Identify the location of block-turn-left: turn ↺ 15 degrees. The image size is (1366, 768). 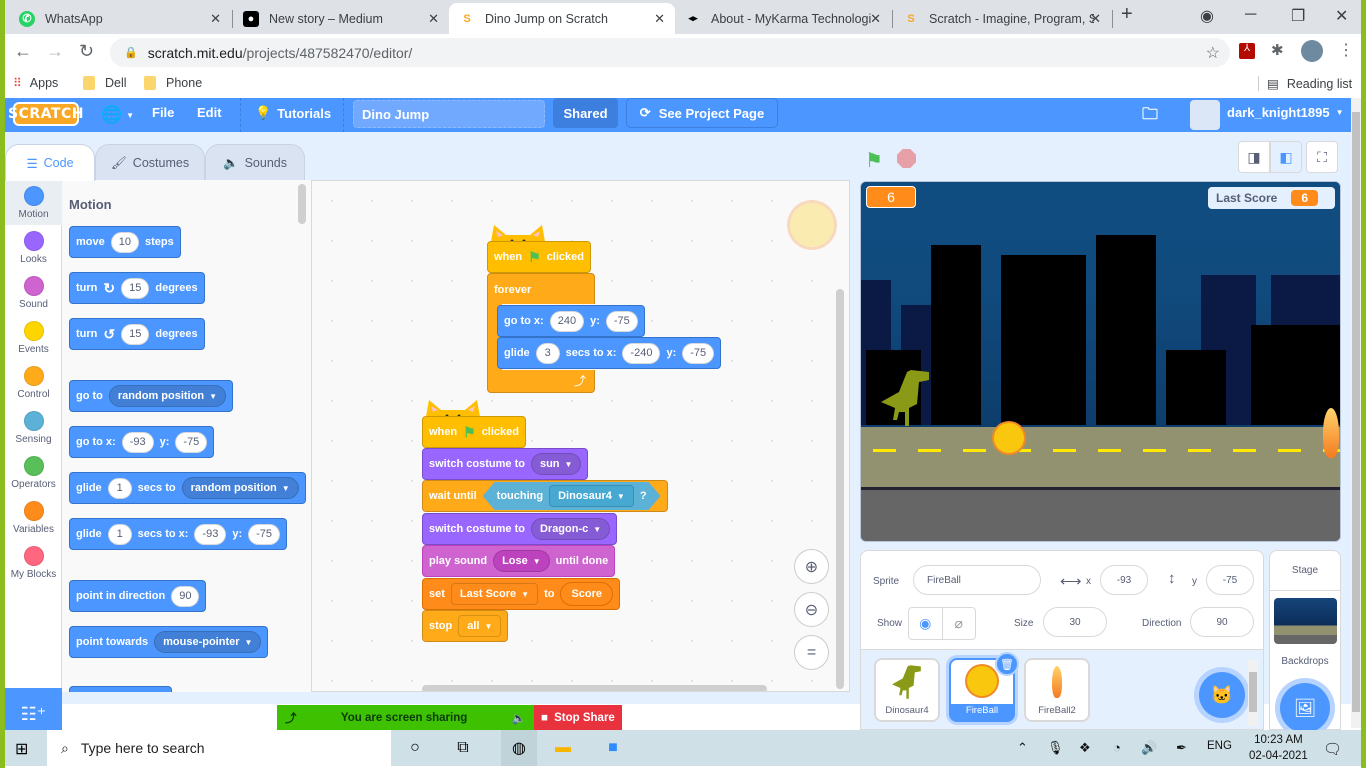
(137, 334).